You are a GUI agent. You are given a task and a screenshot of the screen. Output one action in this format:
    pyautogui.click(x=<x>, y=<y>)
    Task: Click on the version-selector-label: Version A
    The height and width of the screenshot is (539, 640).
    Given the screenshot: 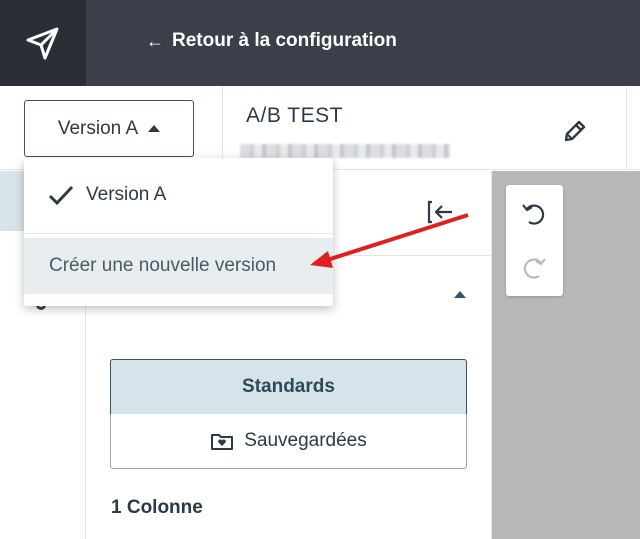 What is the action you would take?
    pyautogui.click(x=98, y=128)
    